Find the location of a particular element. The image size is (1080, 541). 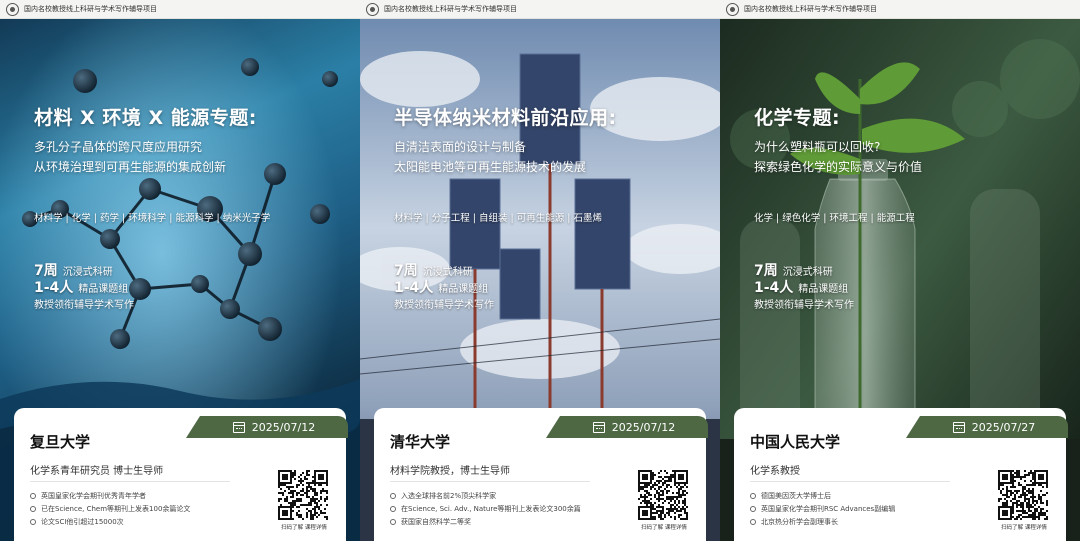

poster-subtitle-line-2: 探索绿色化学的实际意义与价值 is located at coordinates (838, 167).